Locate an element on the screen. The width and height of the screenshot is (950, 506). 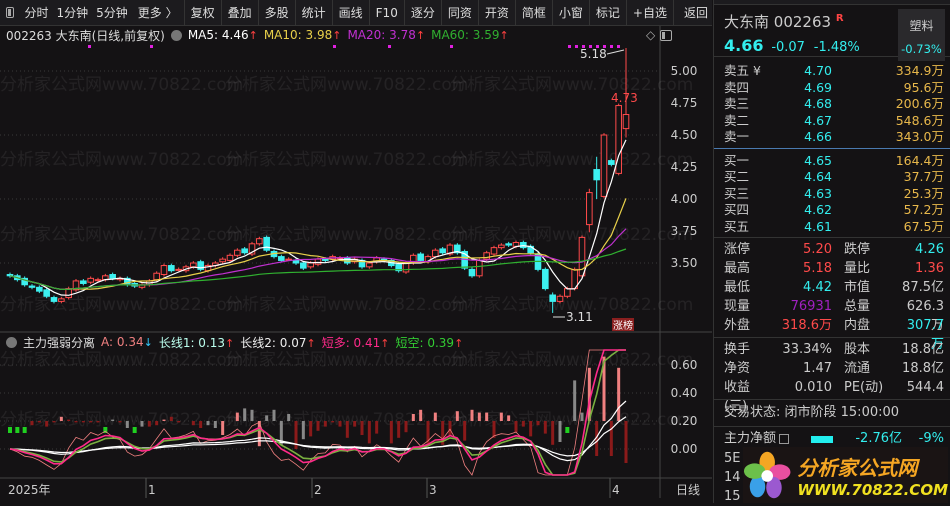
stat-value: 33.34% is located at coordinates (807, 349).